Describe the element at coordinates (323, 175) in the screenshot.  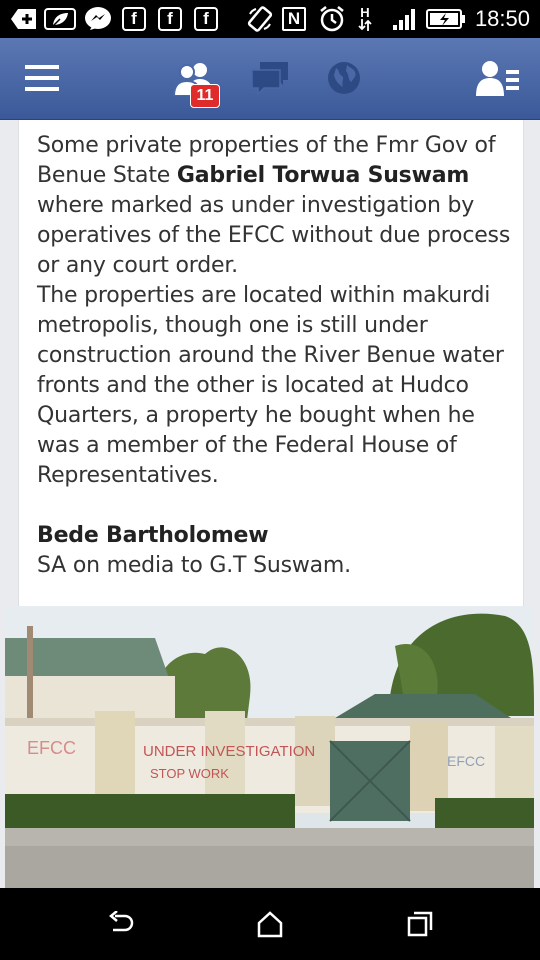
I see `tagged-name: Gabriel Torwua Suswam` at that location.